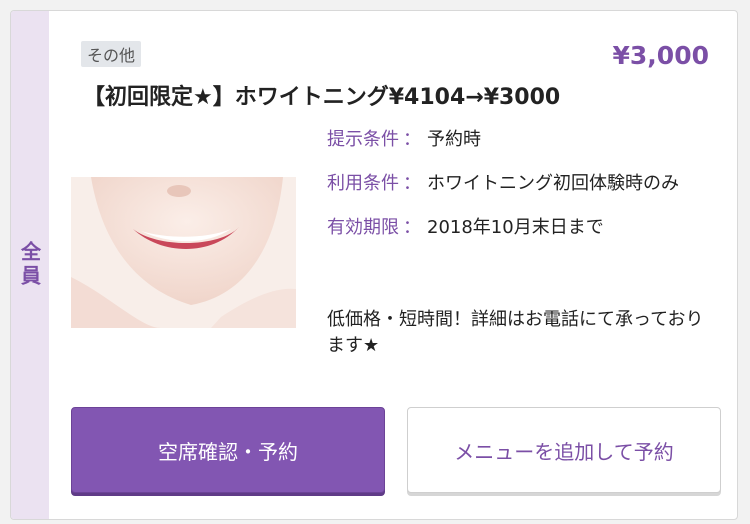  I want to click on detail-label: 提示条件, so click(363, 139).